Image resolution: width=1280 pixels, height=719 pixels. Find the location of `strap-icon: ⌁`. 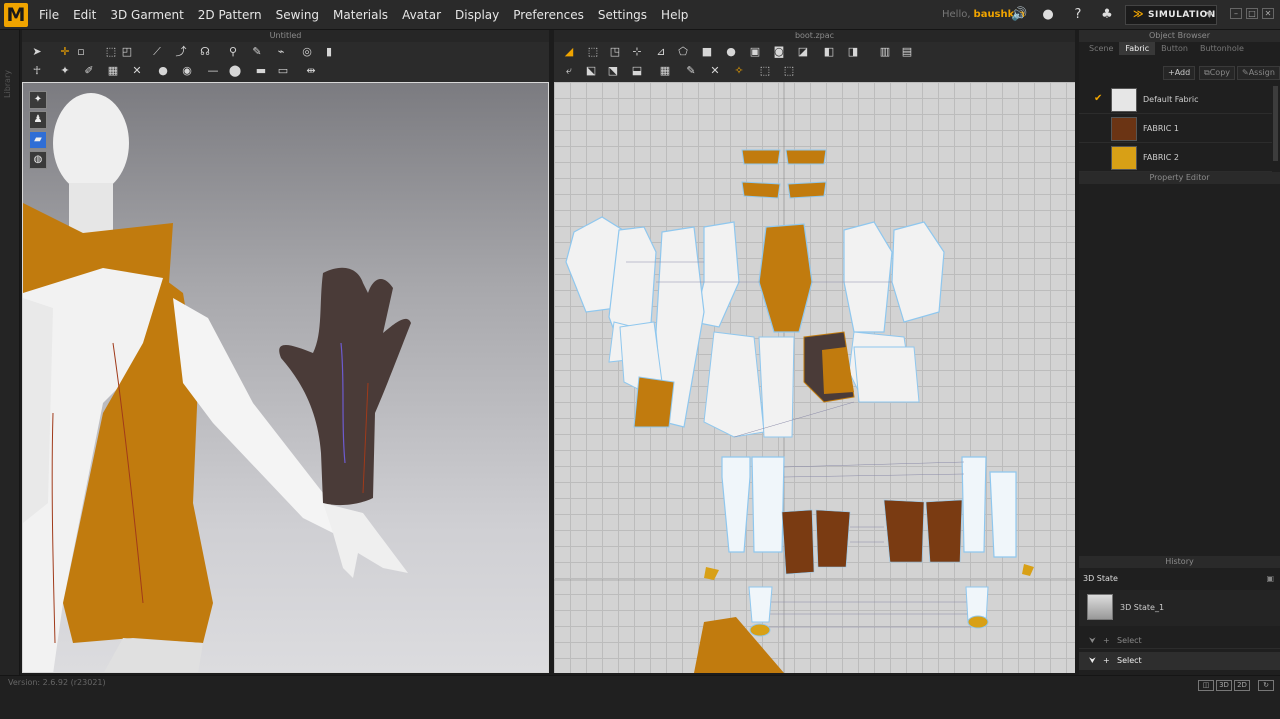

strap-icon: ⌁ is located at coordinates (281, 52).